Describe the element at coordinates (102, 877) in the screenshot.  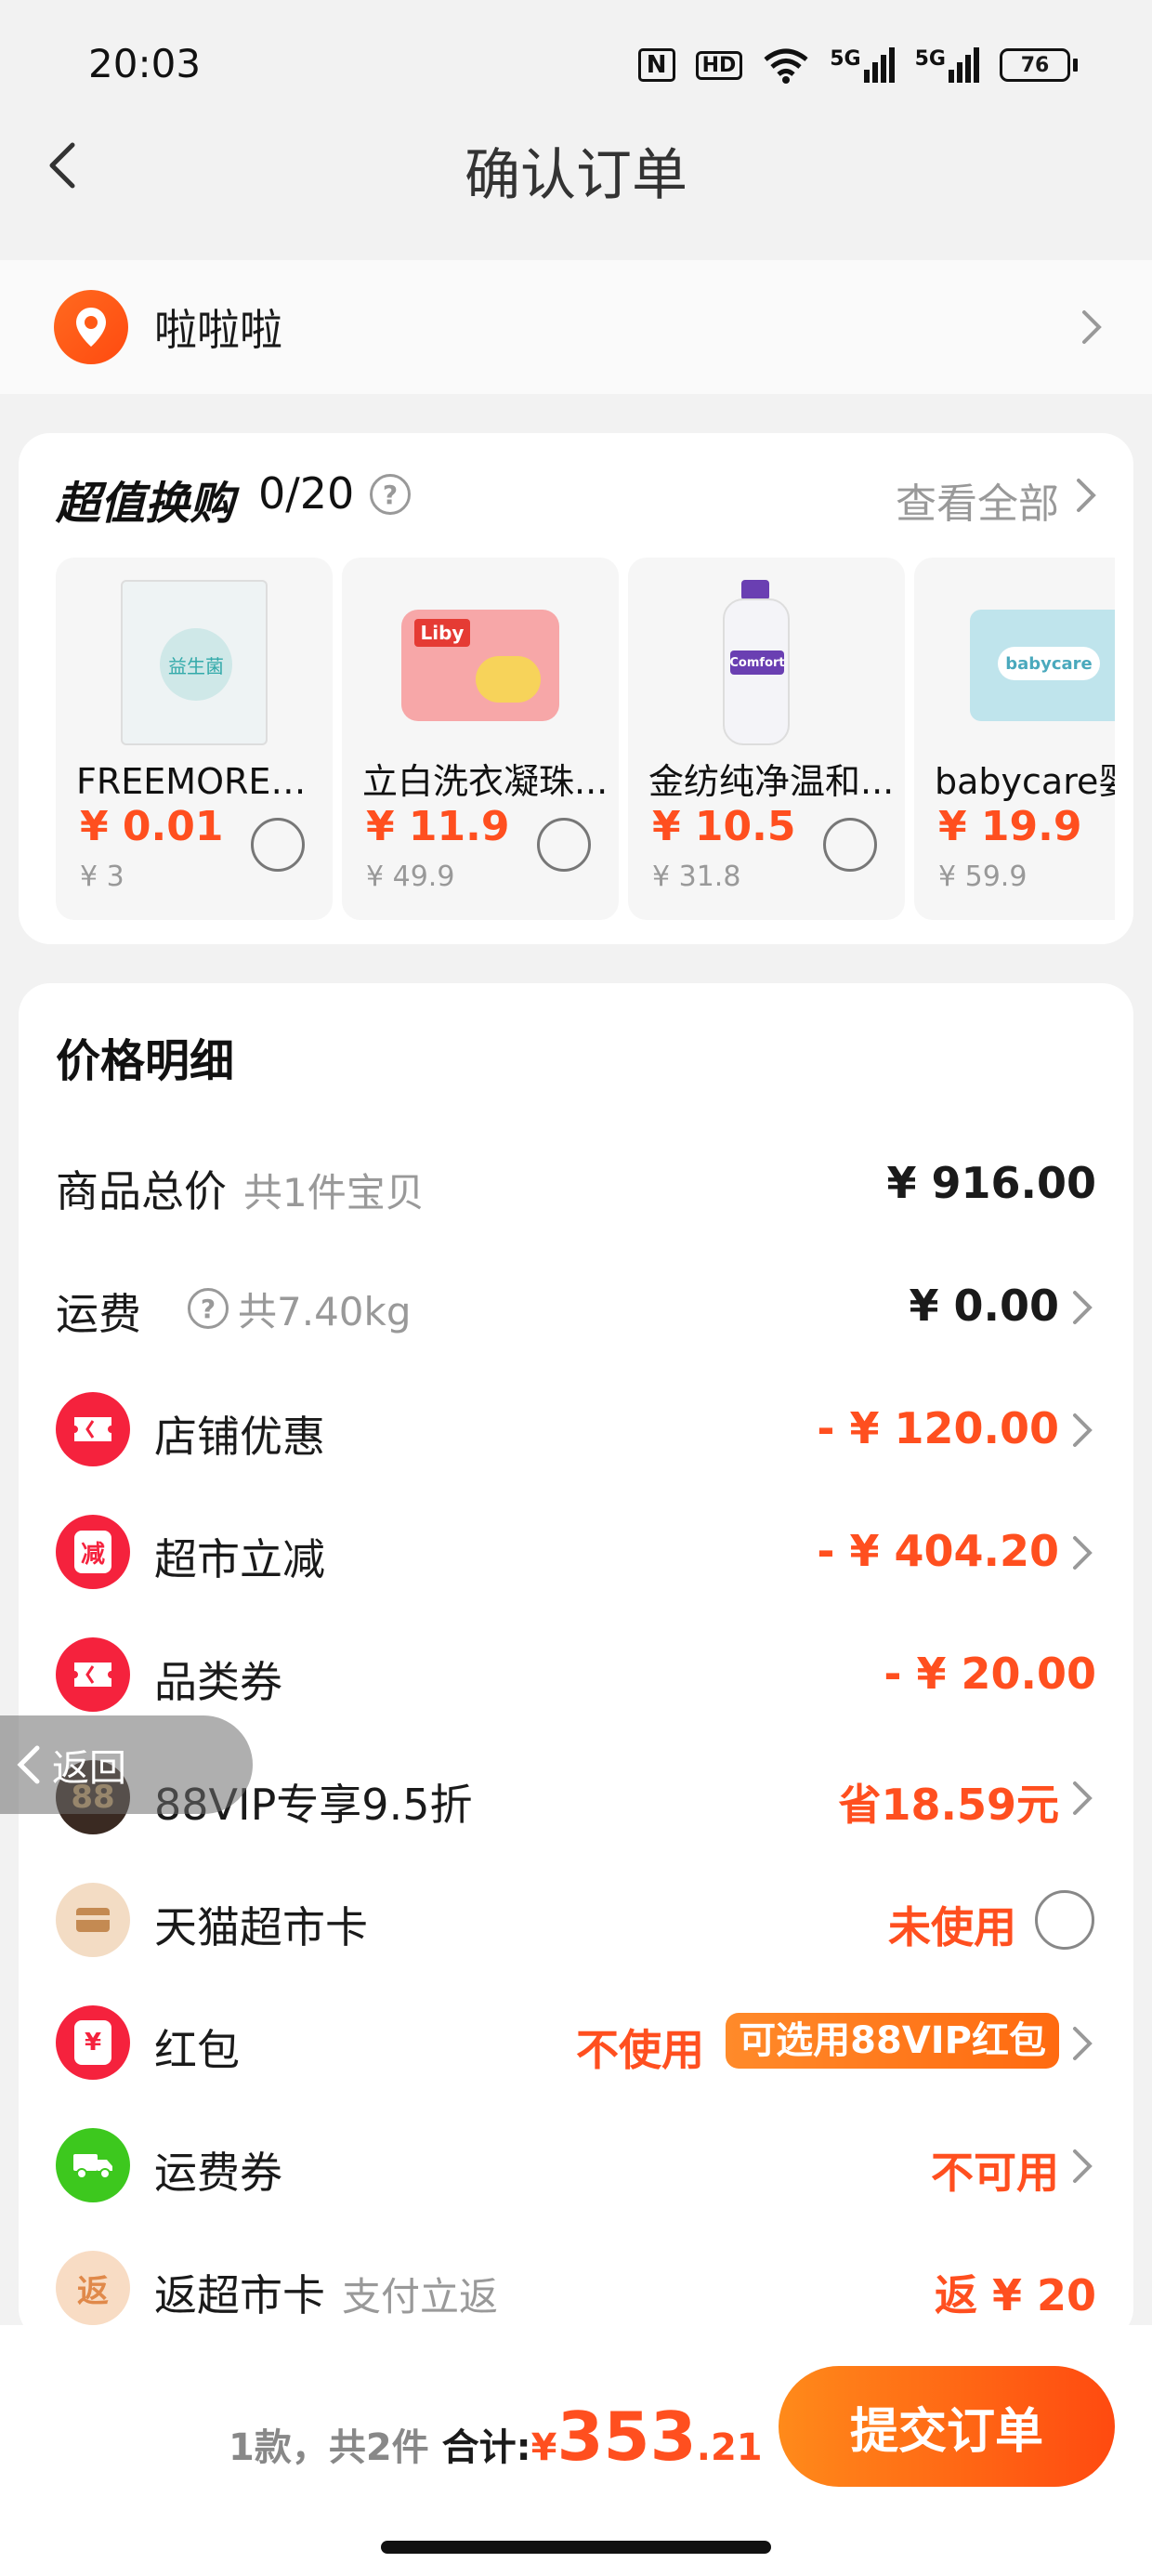
I see `product-original-price: ¥ 3` at that location.